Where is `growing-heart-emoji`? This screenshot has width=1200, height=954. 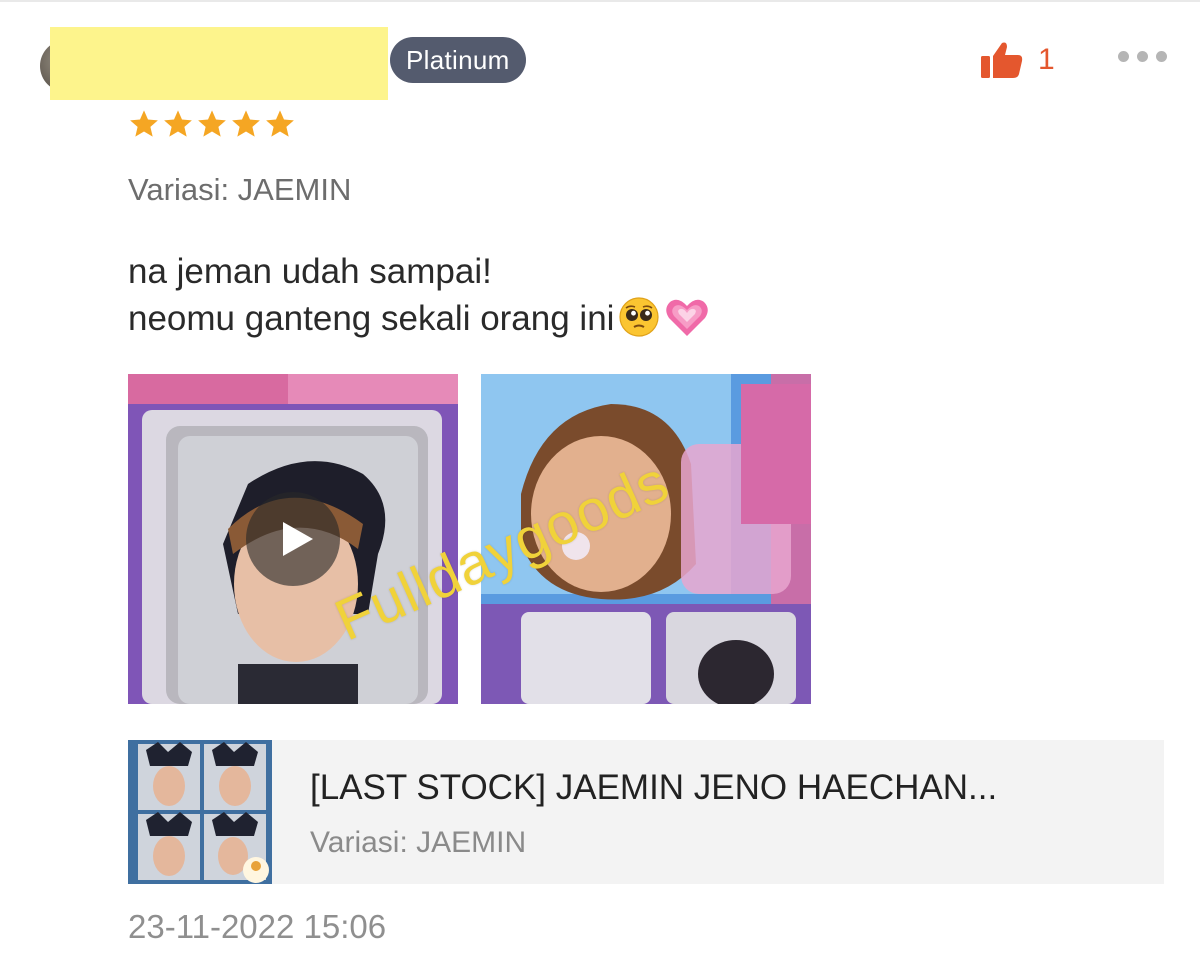
growing-heart-emoji is located at coordinates (687, 323).